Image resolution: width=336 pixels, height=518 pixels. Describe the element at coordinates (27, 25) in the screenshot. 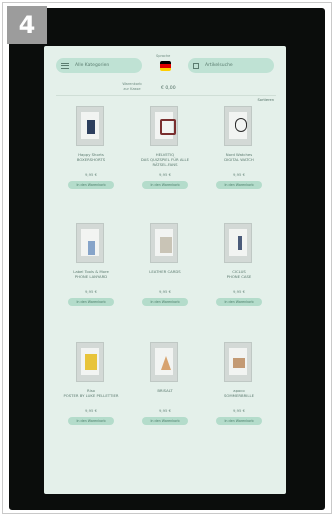

I see `step-number-badge: 4` at that location.